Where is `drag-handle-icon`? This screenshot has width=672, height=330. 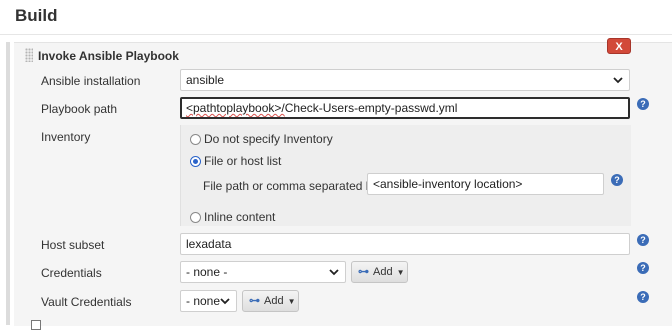
drag-handle-icon is located at coordinates (29, 55).